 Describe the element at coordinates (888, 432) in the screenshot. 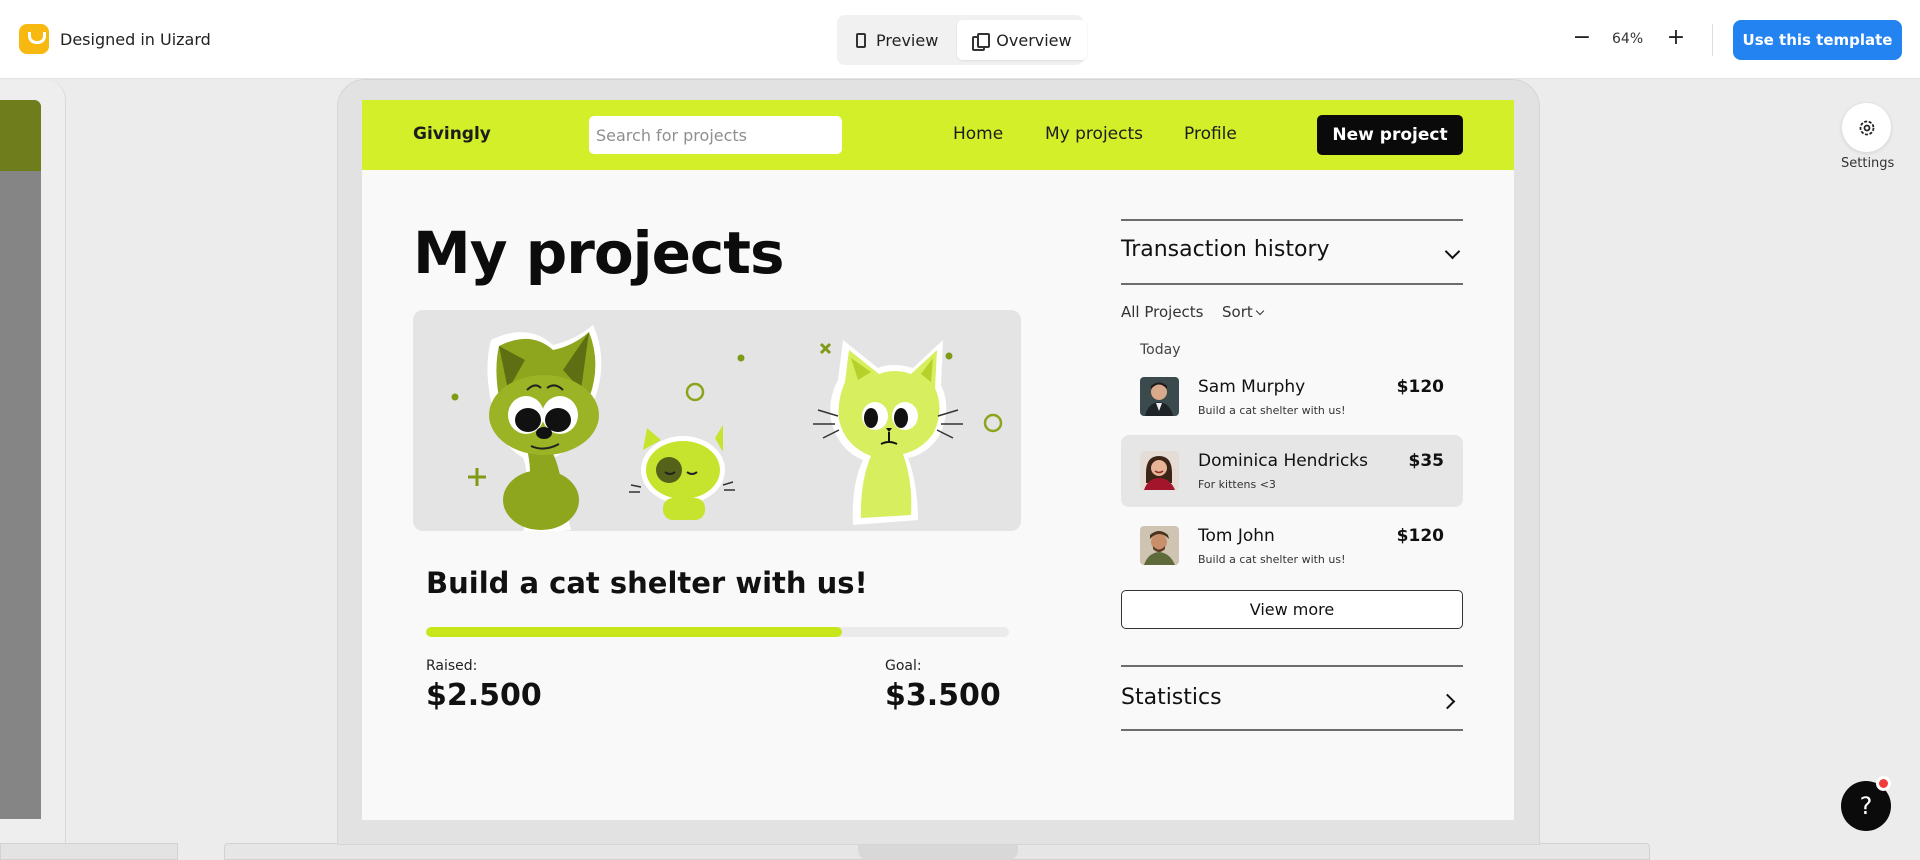

I see `lime-cat` at that location.